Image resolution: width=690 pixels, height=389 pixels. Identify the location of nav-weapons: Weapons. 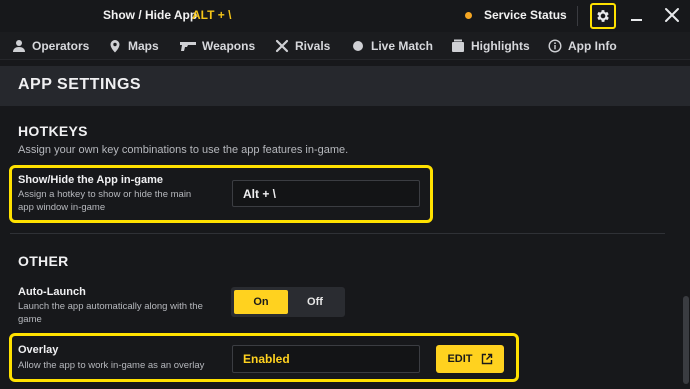
(217, 46).